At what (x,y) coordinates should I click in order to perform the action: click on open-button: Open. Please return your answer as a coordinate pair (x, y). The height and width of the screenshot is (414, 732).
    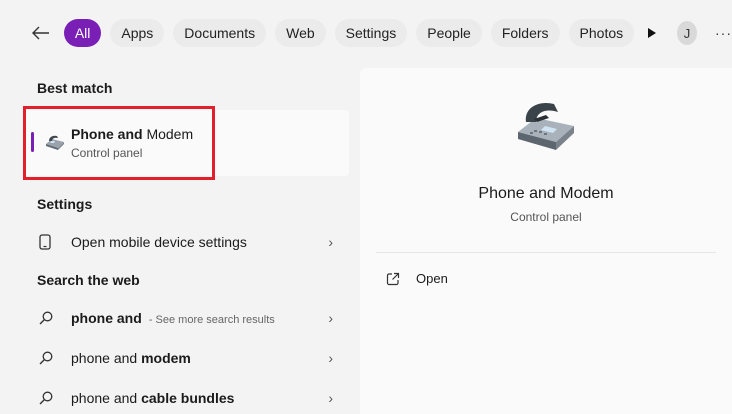
    Looking at the image, I should click on (417, 278).